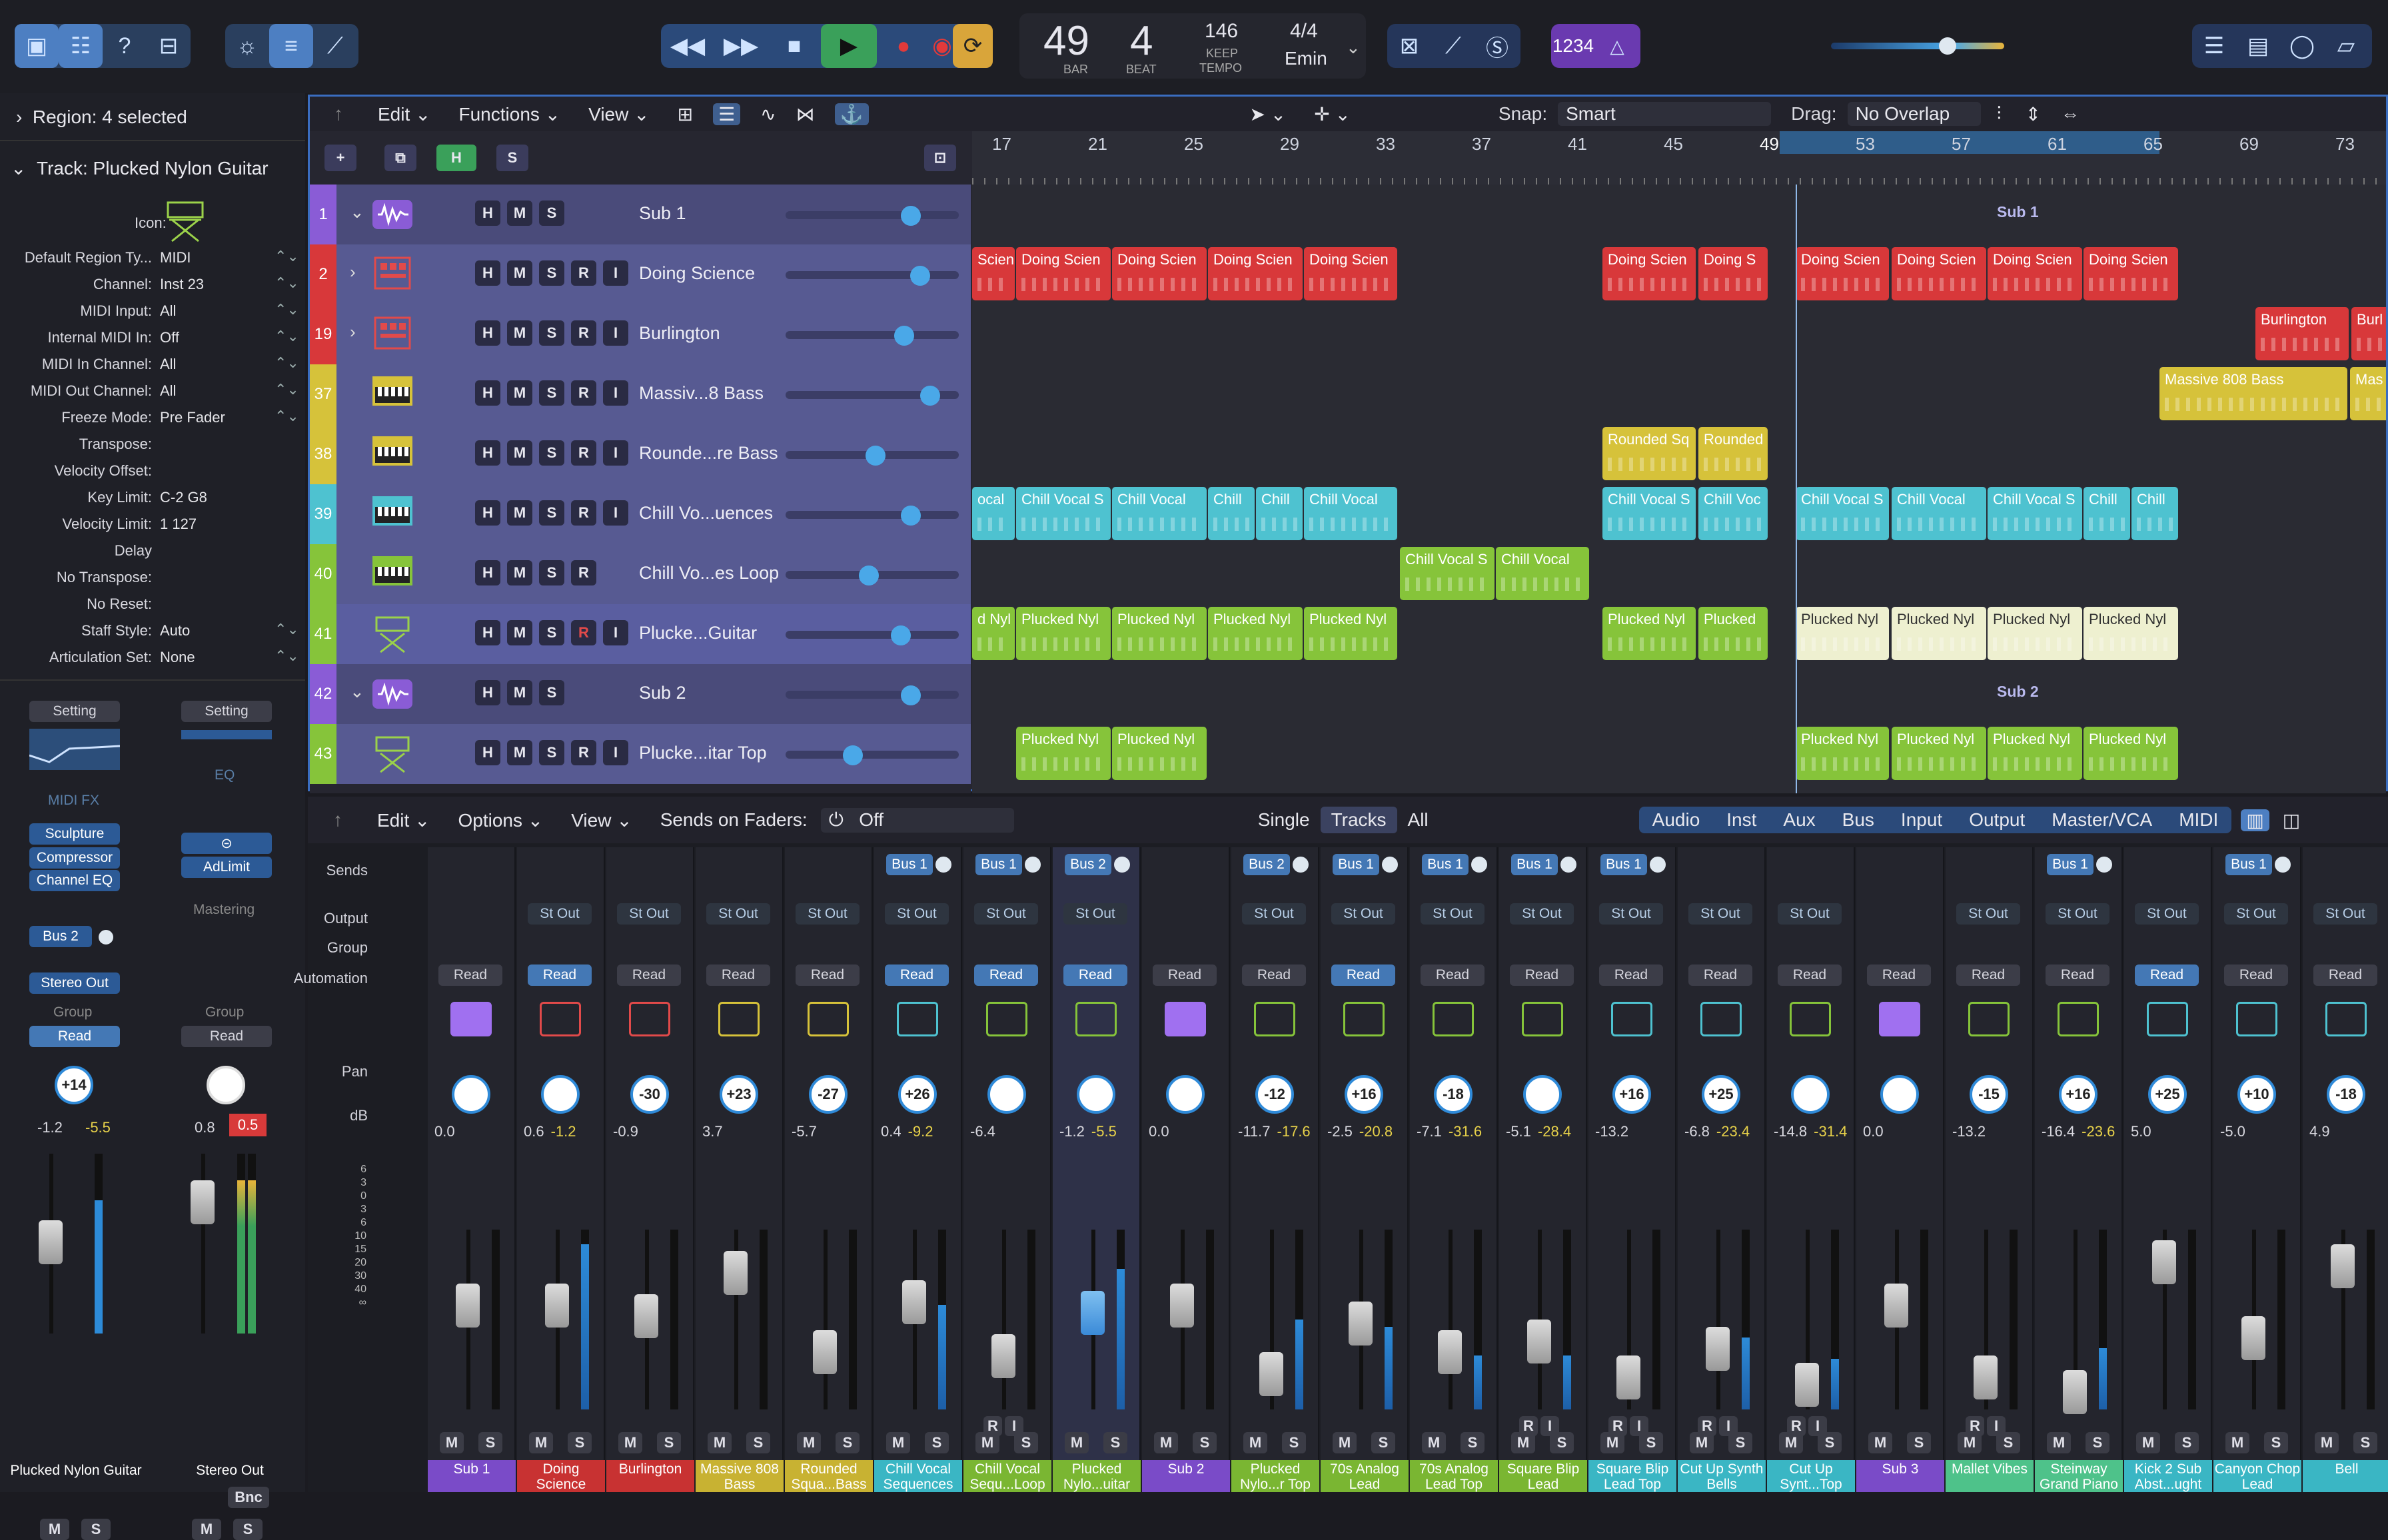 This screenshot has width=2388, height=1540. What do you see at coordinates (615, 333) in the screenshot?
I see `input-monitor-button: I` at bounding box center [615, 333].